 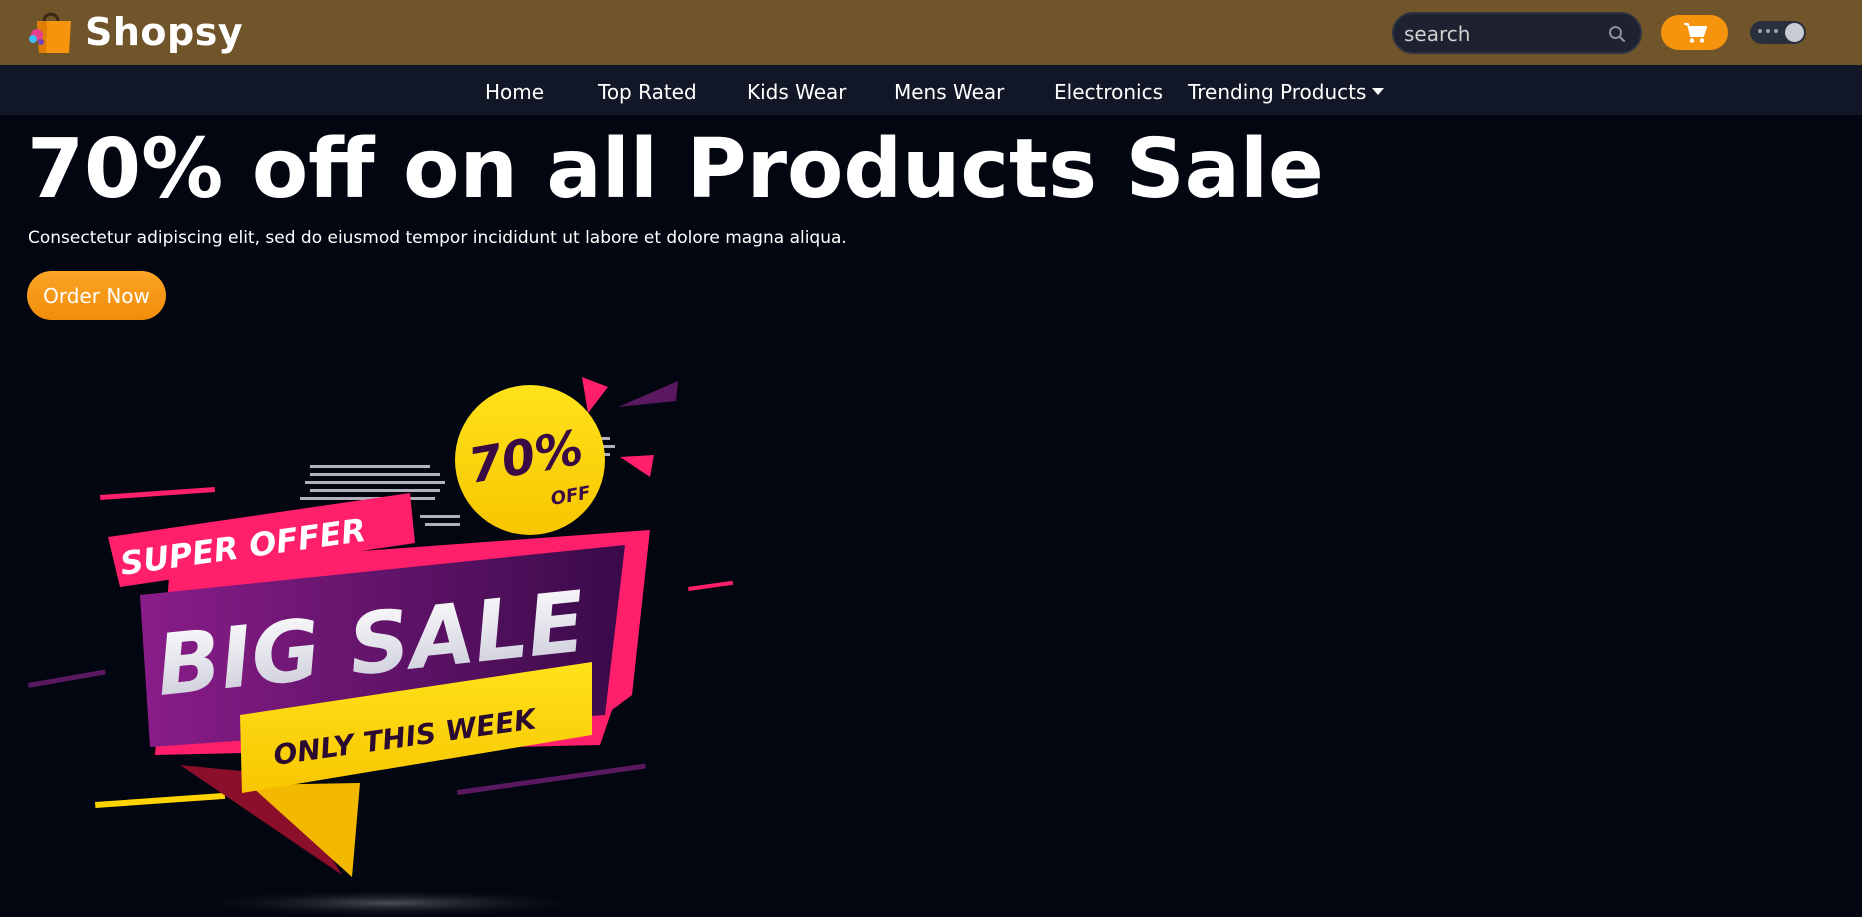 I want to click on stars-icon, so click(x=1772, y=32).